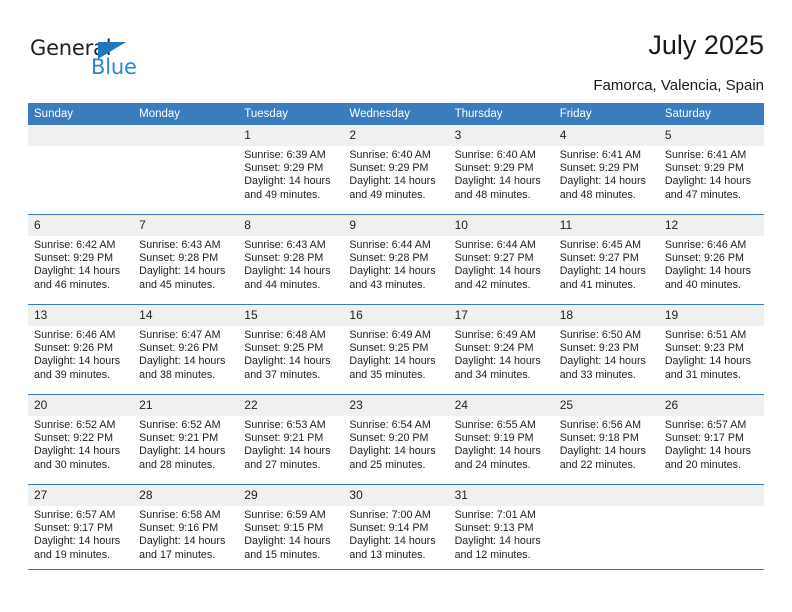 The height and width of the screenshot is (612, 792). What do you see at coordinates (606, 405) in the screenshot?
I see `day-number: 25` at bounding box center [606, 405].